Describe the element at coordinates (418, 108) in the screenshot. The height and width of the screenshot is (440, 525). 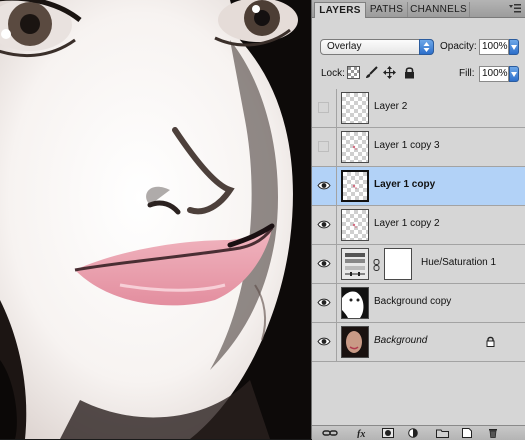
I see `layer-row-layer-2: Layer 2` at that location.